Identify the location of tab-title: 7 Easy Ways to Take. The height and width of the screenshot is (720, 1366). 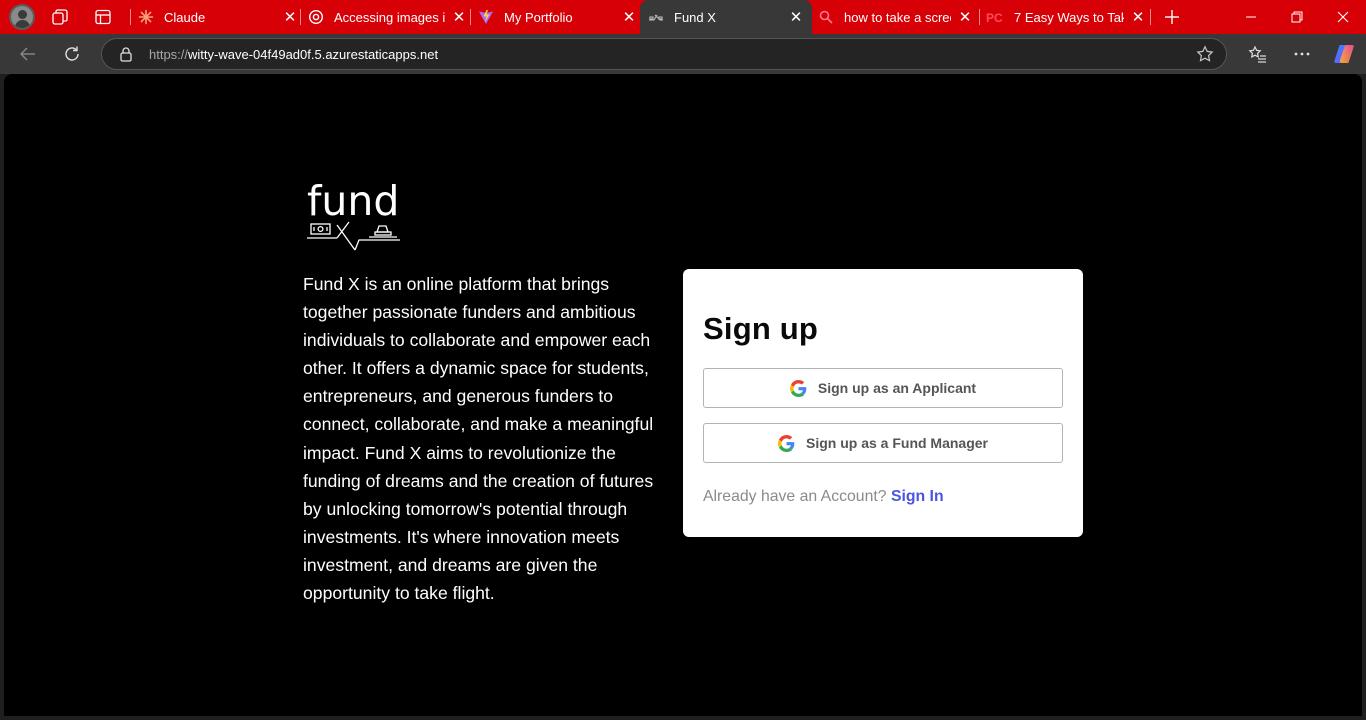
(1069, 17).